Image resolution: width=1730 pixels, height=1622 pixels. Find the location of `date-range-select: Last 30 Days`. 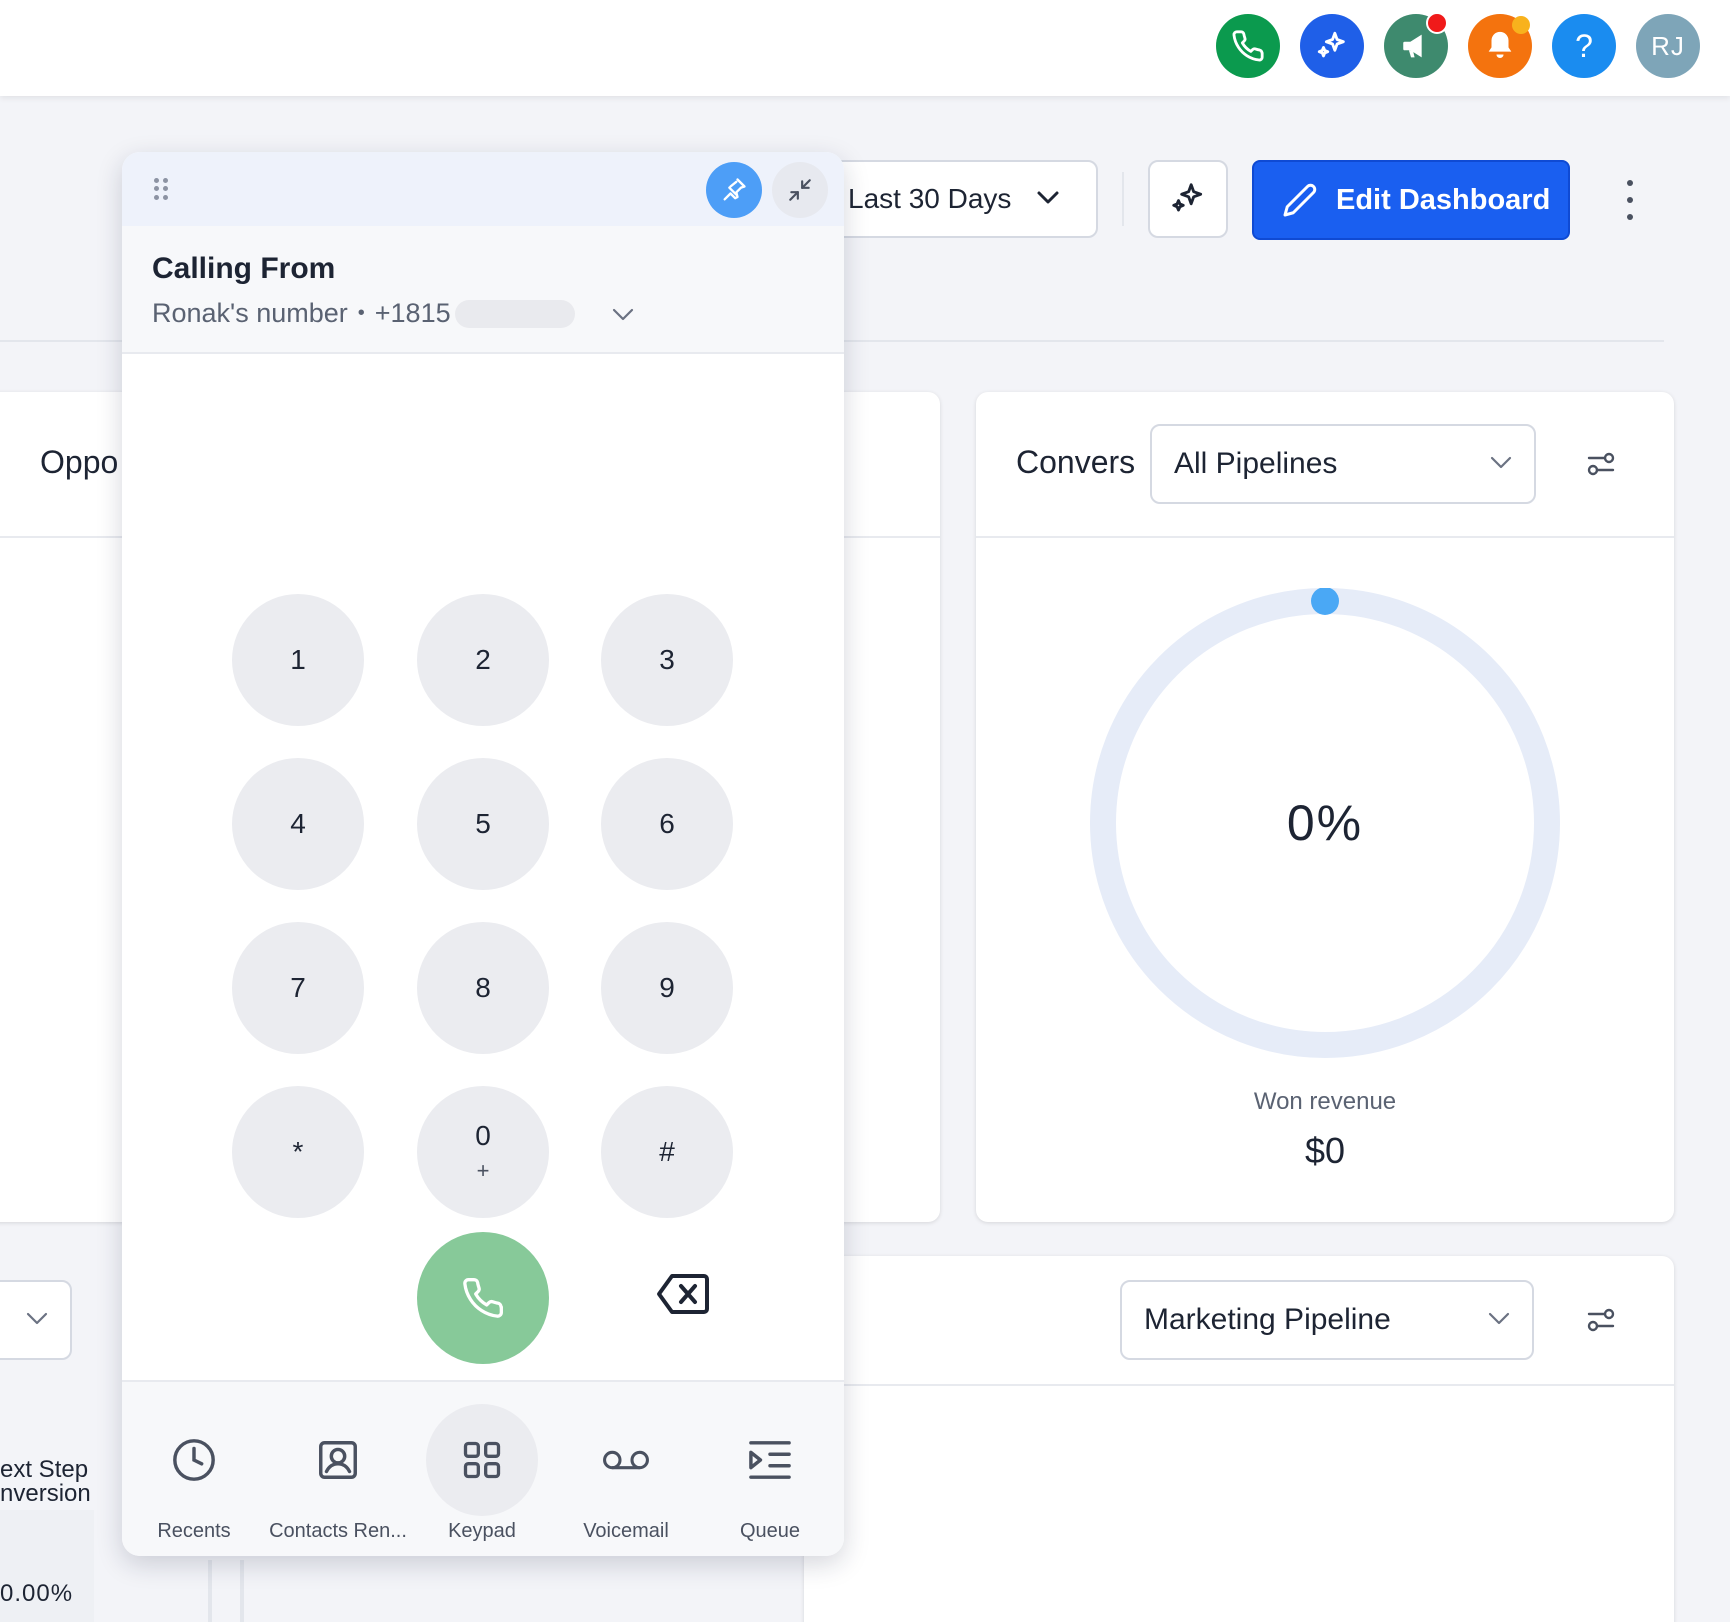

date-range-select: Last 30 Days is located at coordinates (964, 199).